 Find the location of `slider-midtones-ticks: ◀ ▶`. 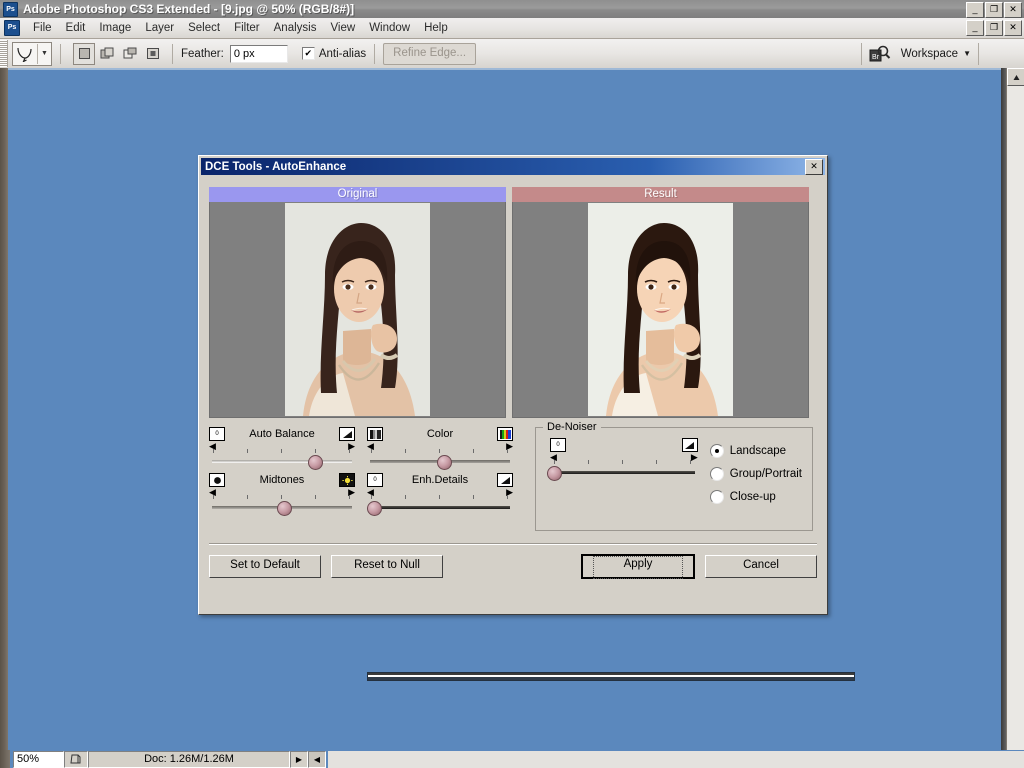

slider-midtones-ticks: ◀ ▶ is located at coordinates (282, 493).